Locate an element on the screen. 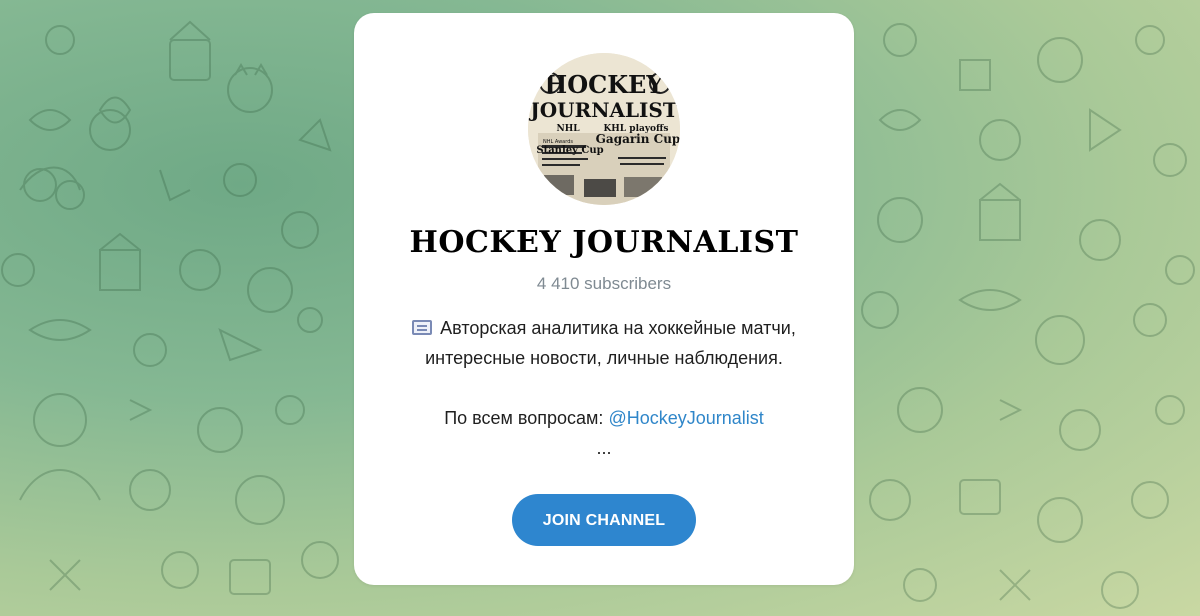 This screenshot has width=1200, height=616. description-line-1: Авторская аналитика на хоккейные матчи, is located at coordinates (604, 328).